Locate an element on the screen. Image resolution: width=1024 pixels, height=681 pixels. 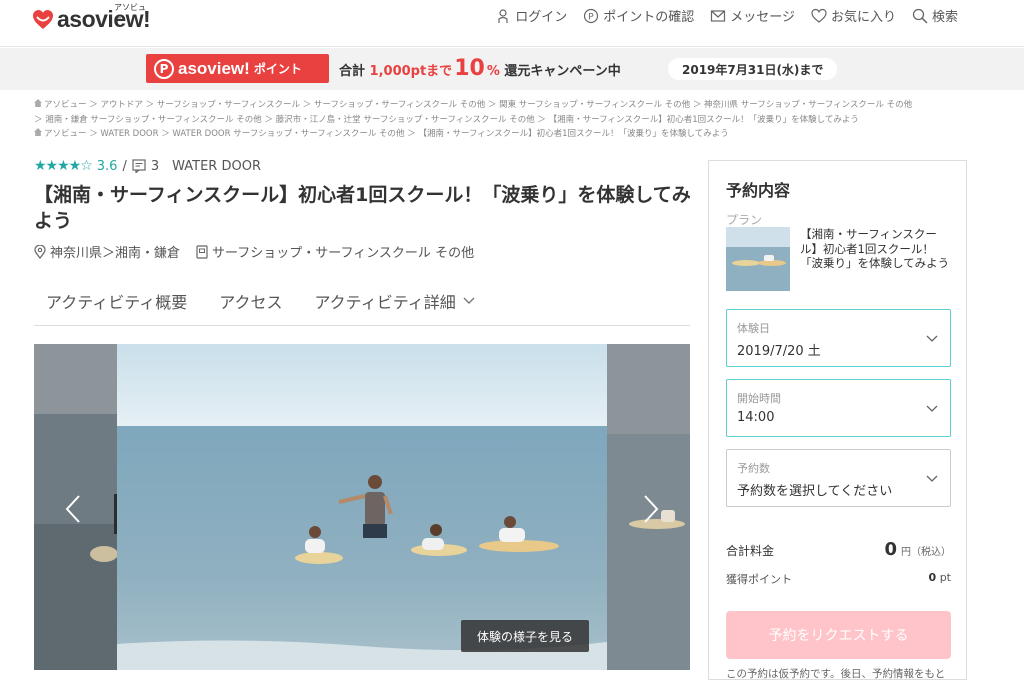
campaign-points: 1,000ptまで is located at coordinates (411, 71).